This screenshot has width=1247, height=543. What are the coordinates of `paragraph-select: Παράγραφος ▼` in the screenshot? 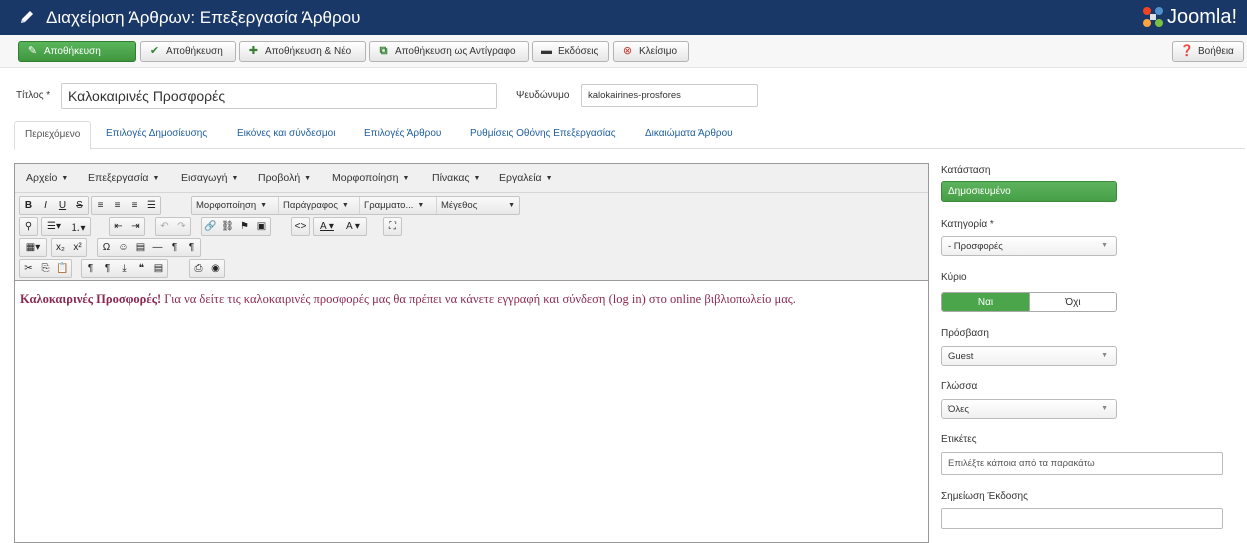 It's located at (319, 205).